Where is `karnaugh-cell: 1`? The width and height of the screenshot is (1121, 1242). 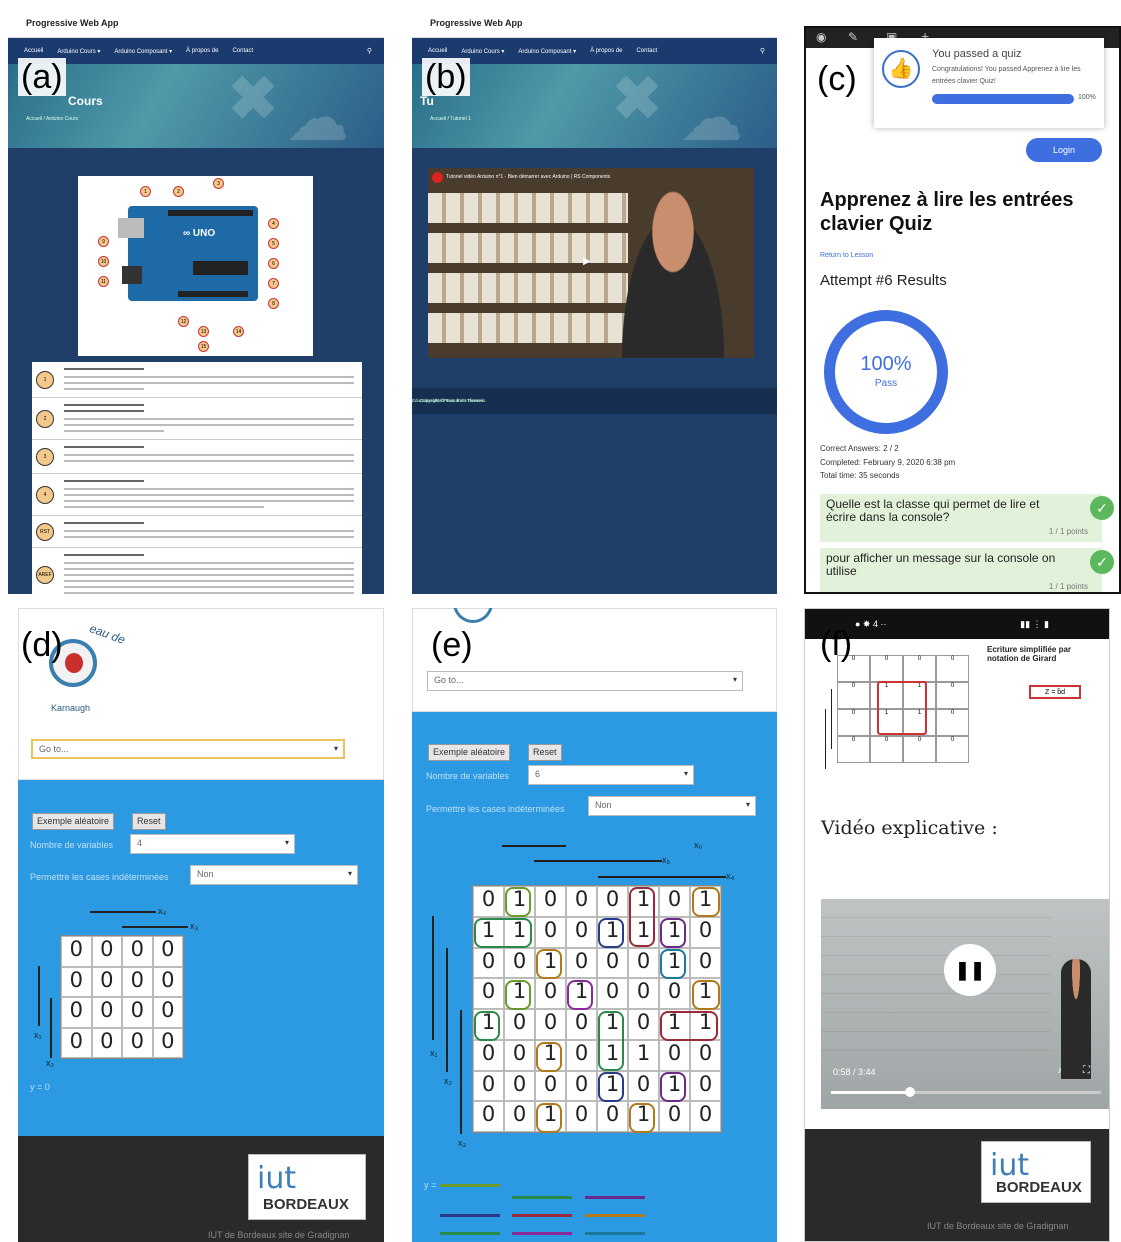 karnaugh-cell: 1 is located at coordinates (643, 1055).